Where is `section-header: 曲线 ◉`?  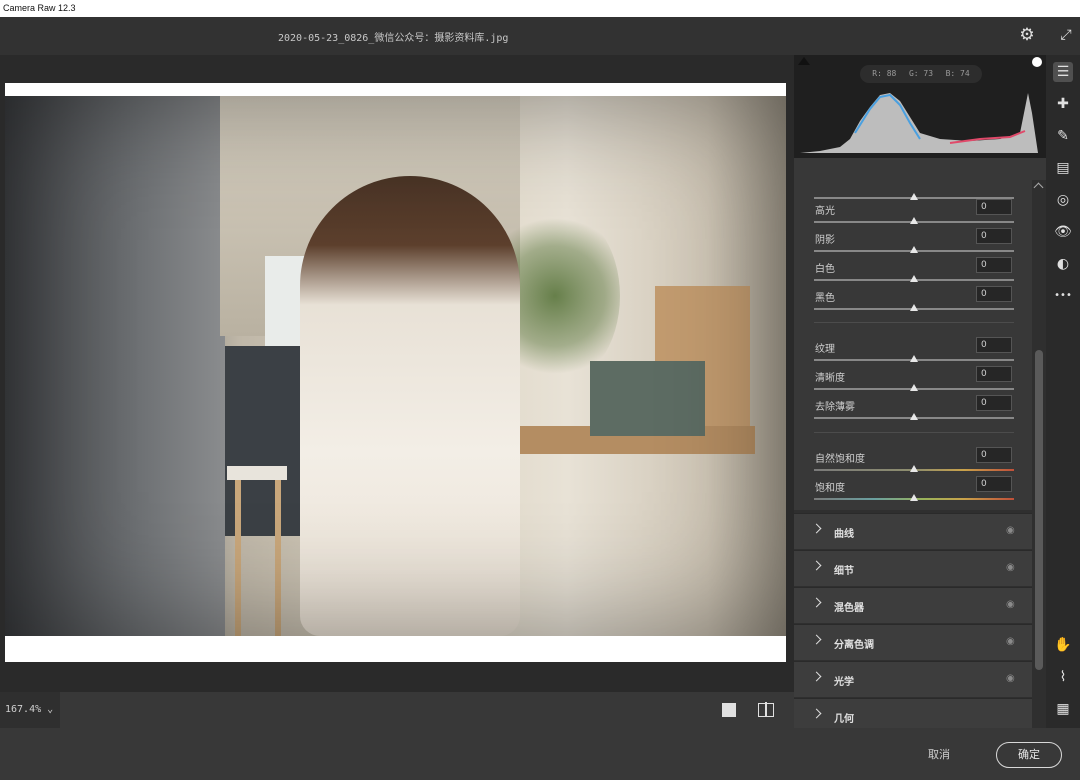
section-header: 曲线 ◉ is located at coordinates (913, 531).